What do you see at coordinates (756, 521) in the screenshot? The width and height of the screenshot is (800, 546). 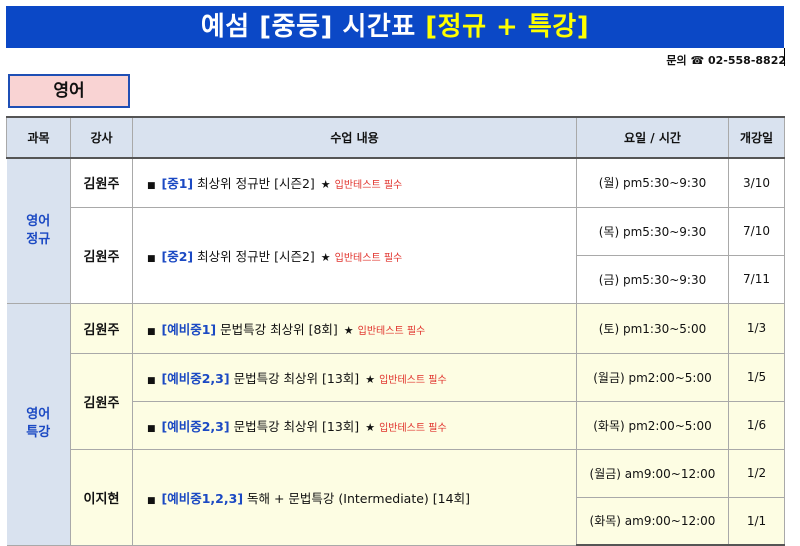 I see `start-date-cell: 1/1` at bounding box center [756, 521].